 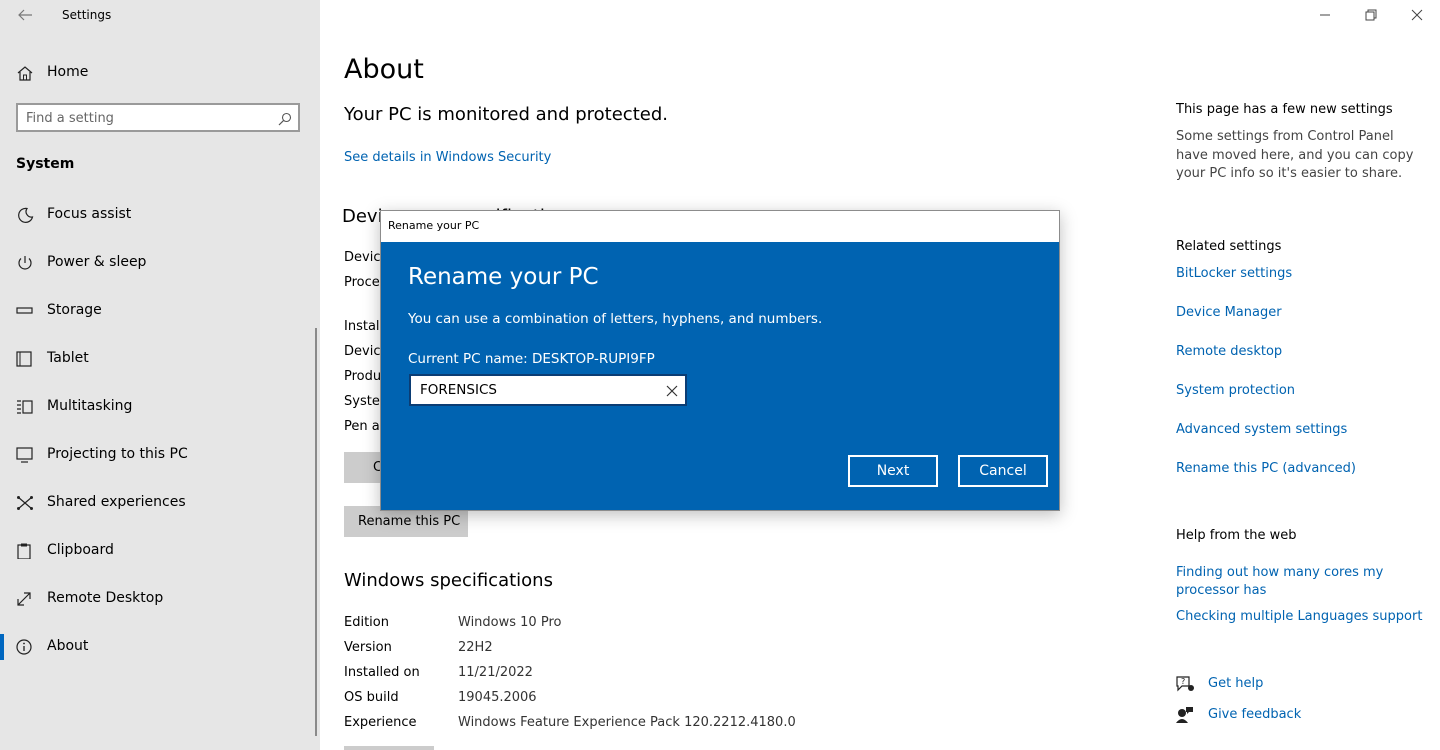 What do you see at coordinates (382, 672) in the screenshot?
I see `installed-on-label: Installed on` at bounding box center [382, 672].